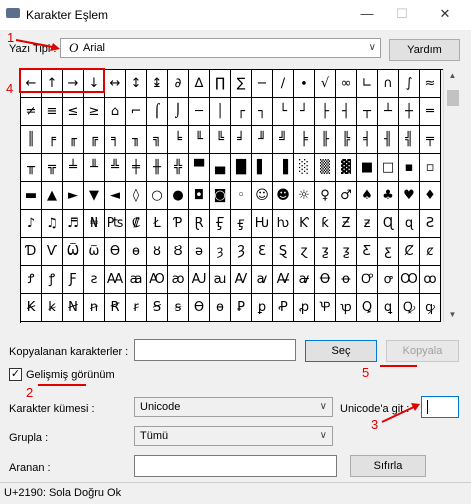 This screenshot has width=471, height=504. Describe the element at coordinates (220, 84) in the screenshot. I see `character-cell: ∏` at that location.